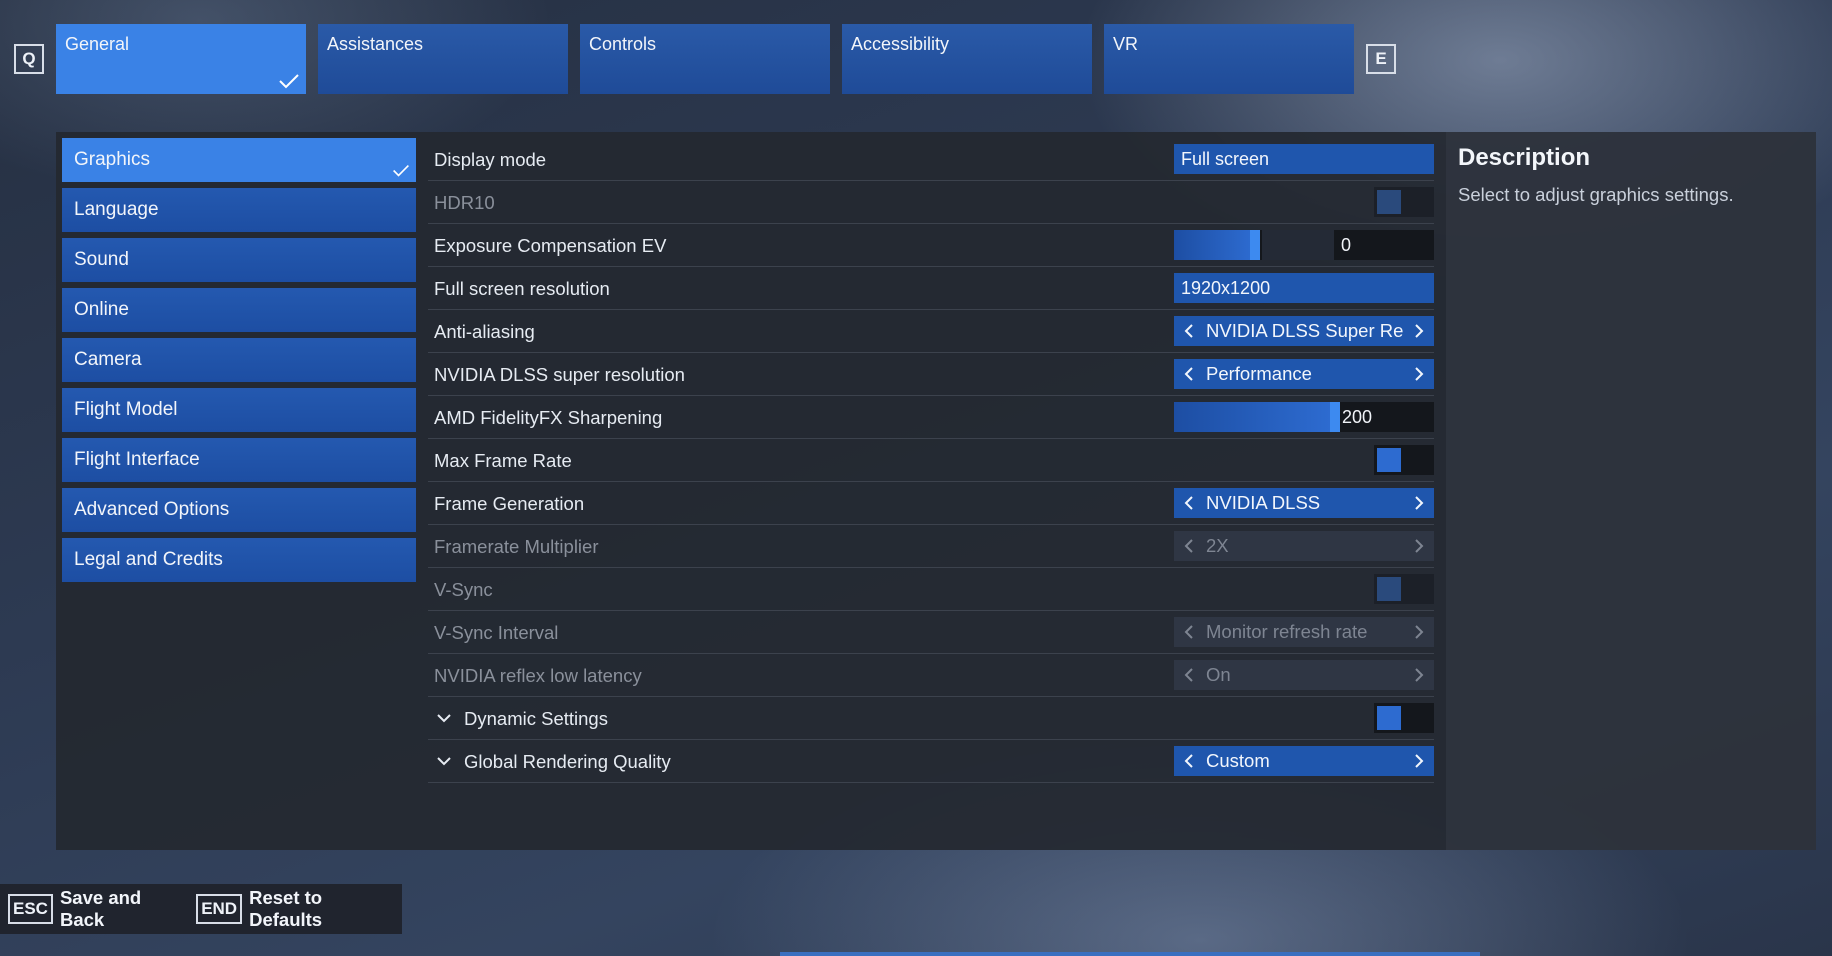 This screenshot has width=1832, height=956. I want to click on selector-value: Performance, so click(1259, 373).